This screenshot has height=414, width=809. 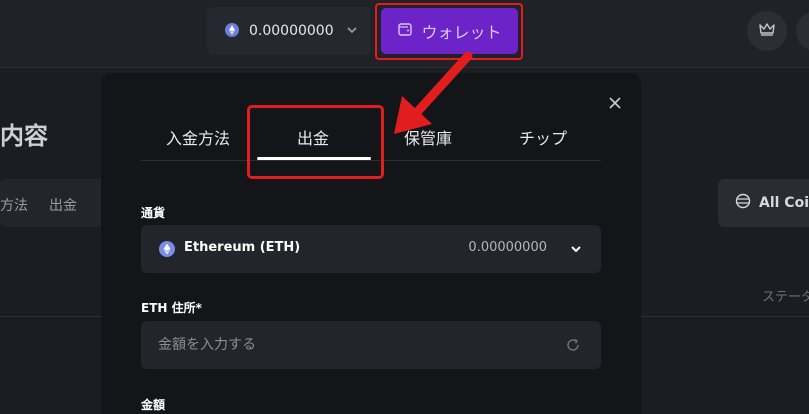 I want to click on tab-tip: チップ, so click(x=543, y=137).